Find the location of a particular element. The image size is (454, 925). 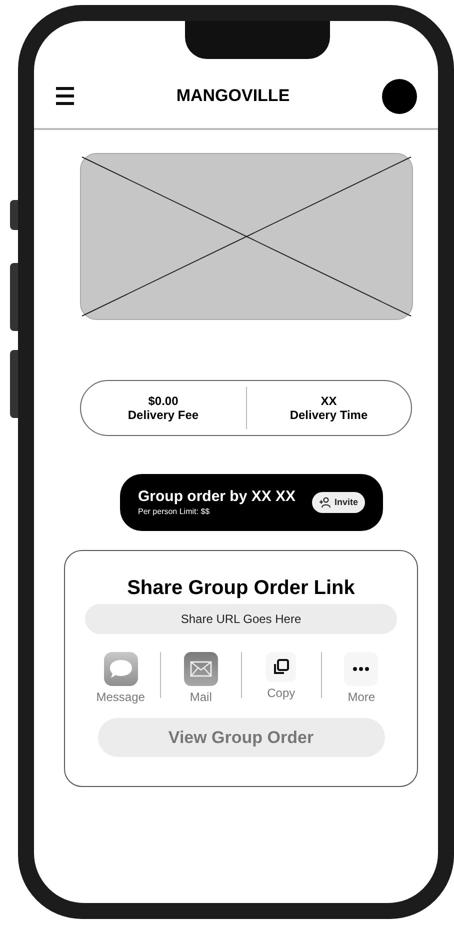

view-group-order-button: View Group Order is located at coordinates (241, 737).